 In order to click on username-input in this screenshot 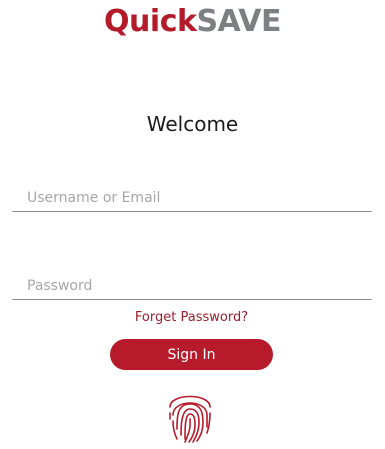, I will do `click(192, 198)`.